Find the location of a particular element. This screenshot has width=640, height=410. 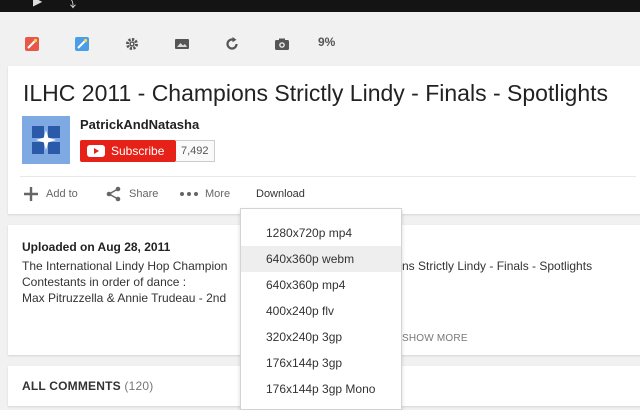

menu-item-640x360-webm: 640x360p webm is located at coordinates (321, 259).